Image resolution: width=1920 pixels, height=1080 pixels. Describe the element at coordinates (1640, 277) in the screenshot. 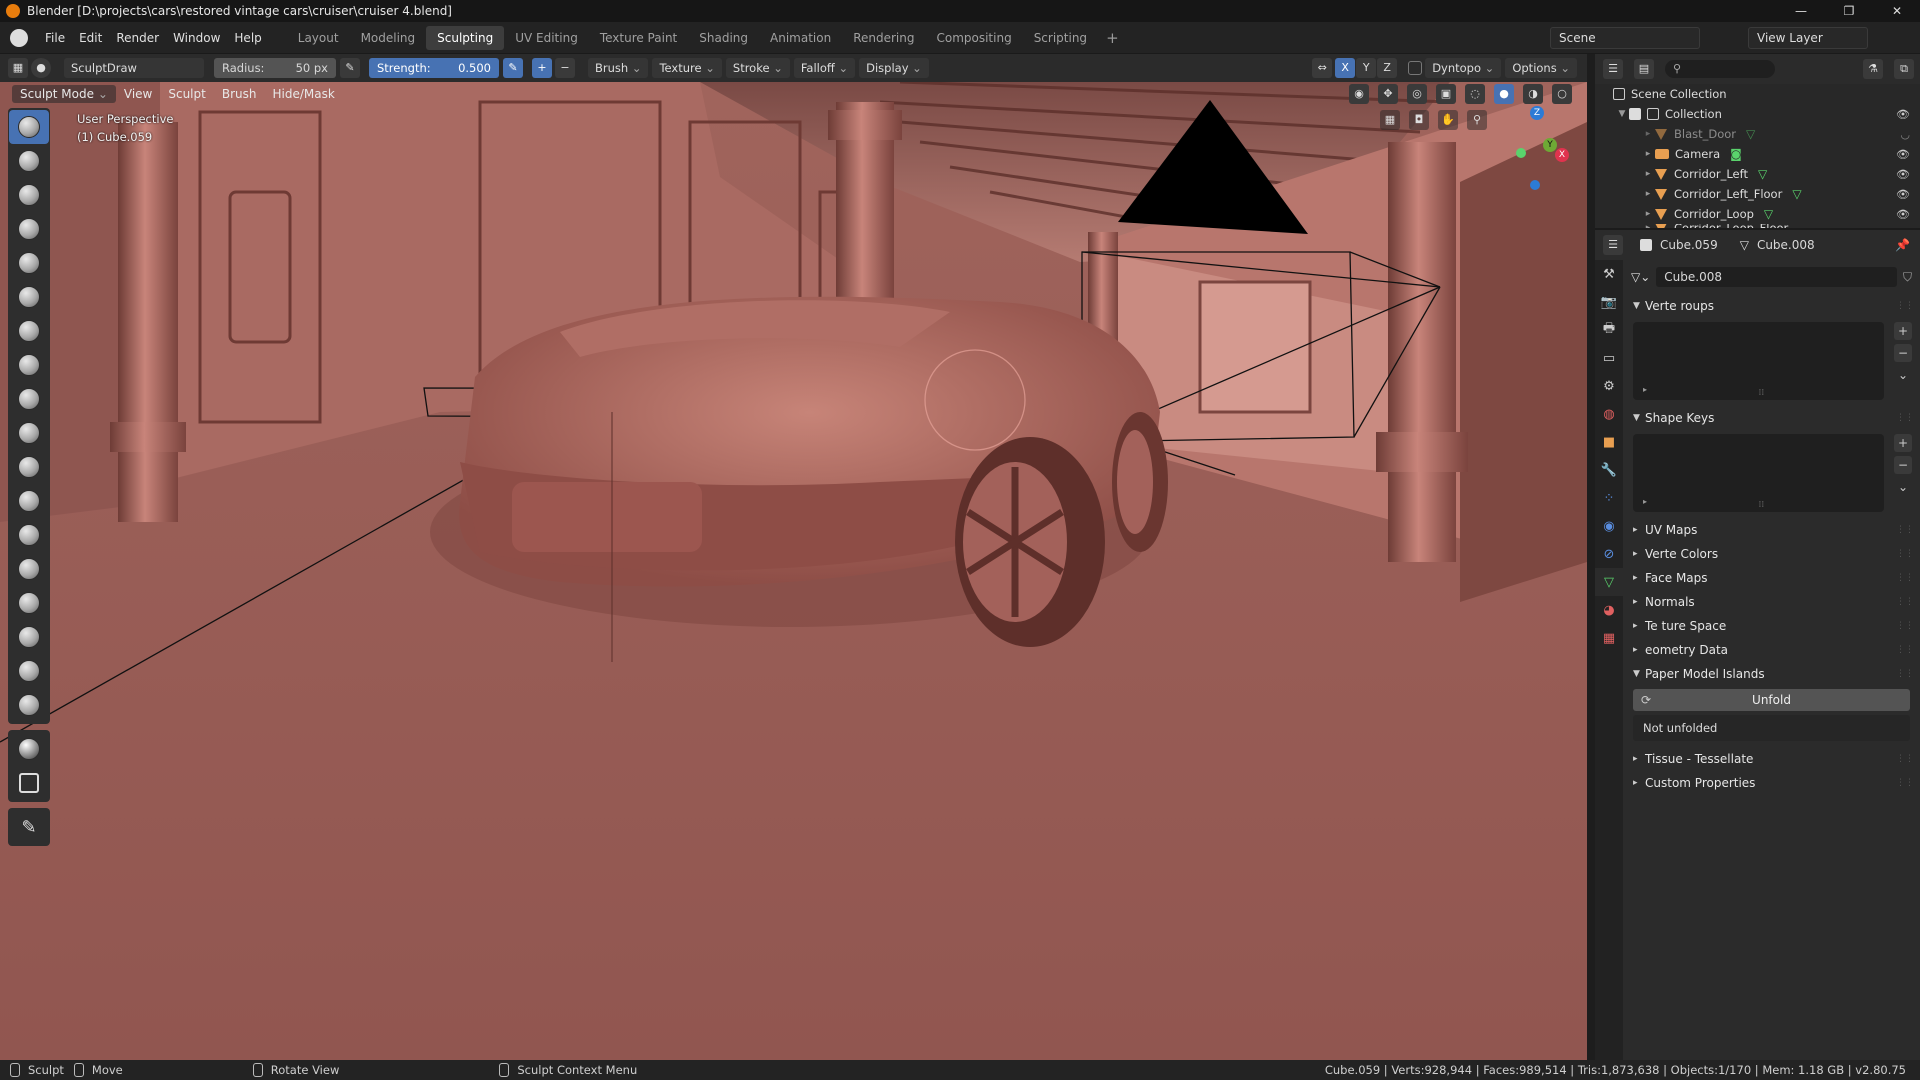

I see `mesh-datablock-icon: ▽⌄` at that location.